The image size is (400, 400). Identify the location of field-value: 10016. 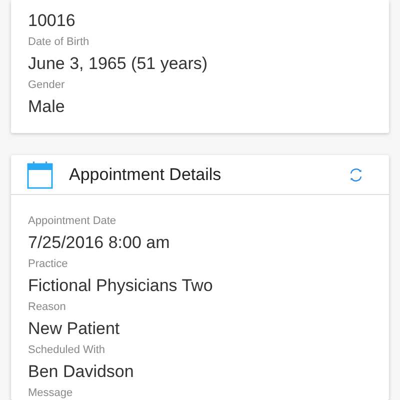
(52, 21).